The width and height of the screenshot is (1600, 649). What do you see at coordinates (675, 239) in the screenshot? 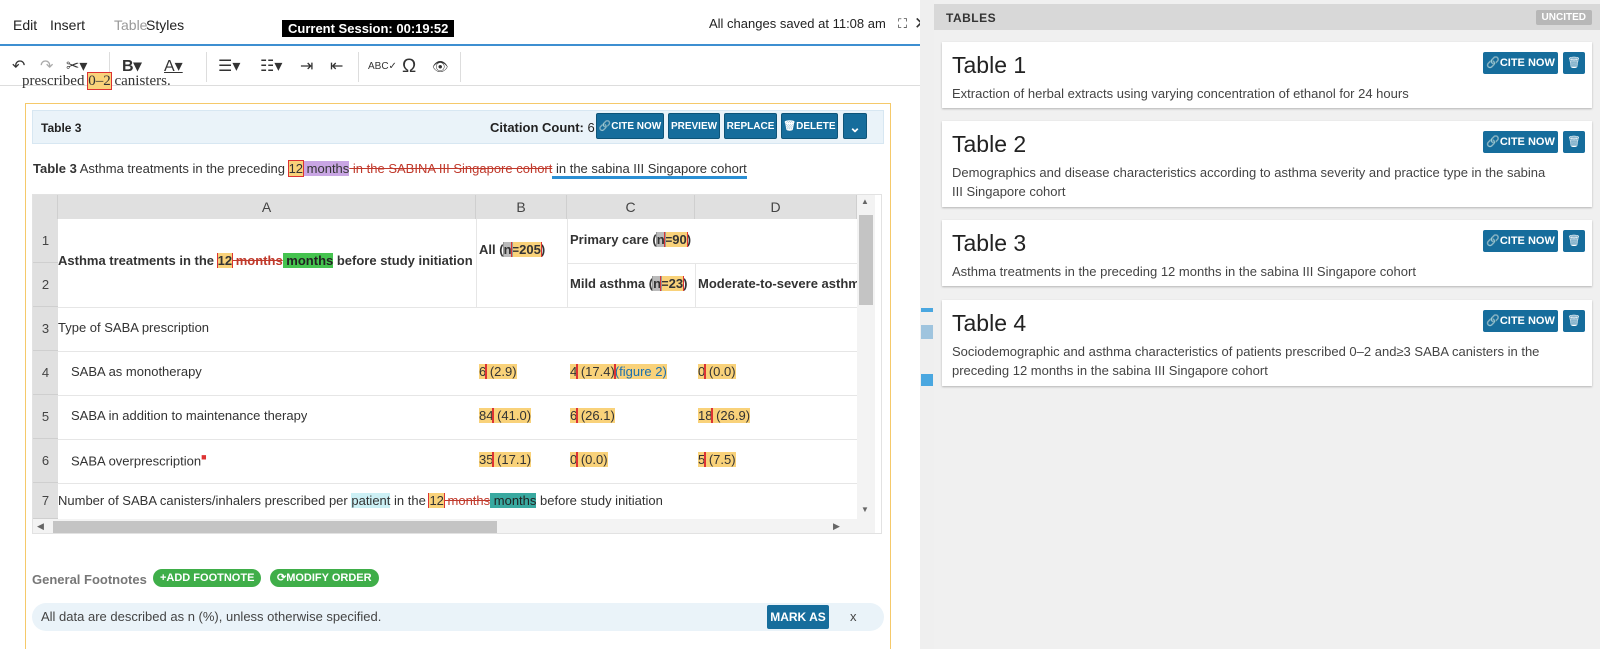
I see `highlighted-value: =90` at bounding box center [675, 239].